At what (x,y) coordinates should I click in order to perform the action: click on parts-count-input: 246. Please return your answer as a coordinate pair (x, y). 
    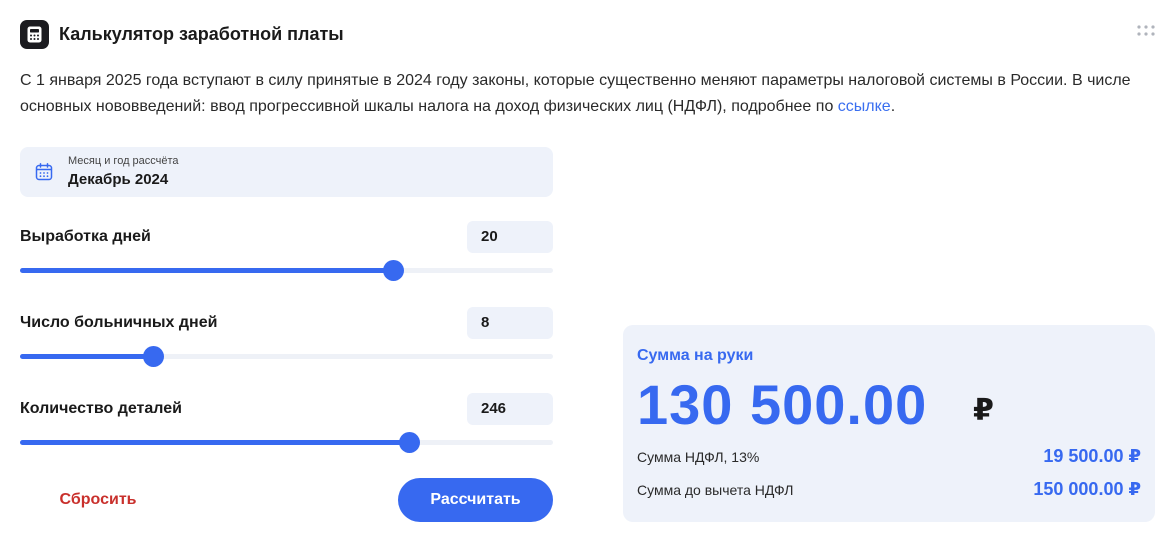
    Looking at the image, I should click on (510, 409).